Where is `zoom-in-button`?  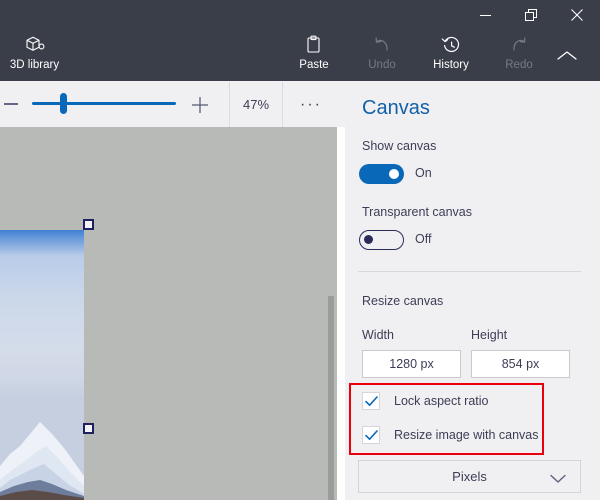 zoom-in-button is located at coordinates (200, 105).